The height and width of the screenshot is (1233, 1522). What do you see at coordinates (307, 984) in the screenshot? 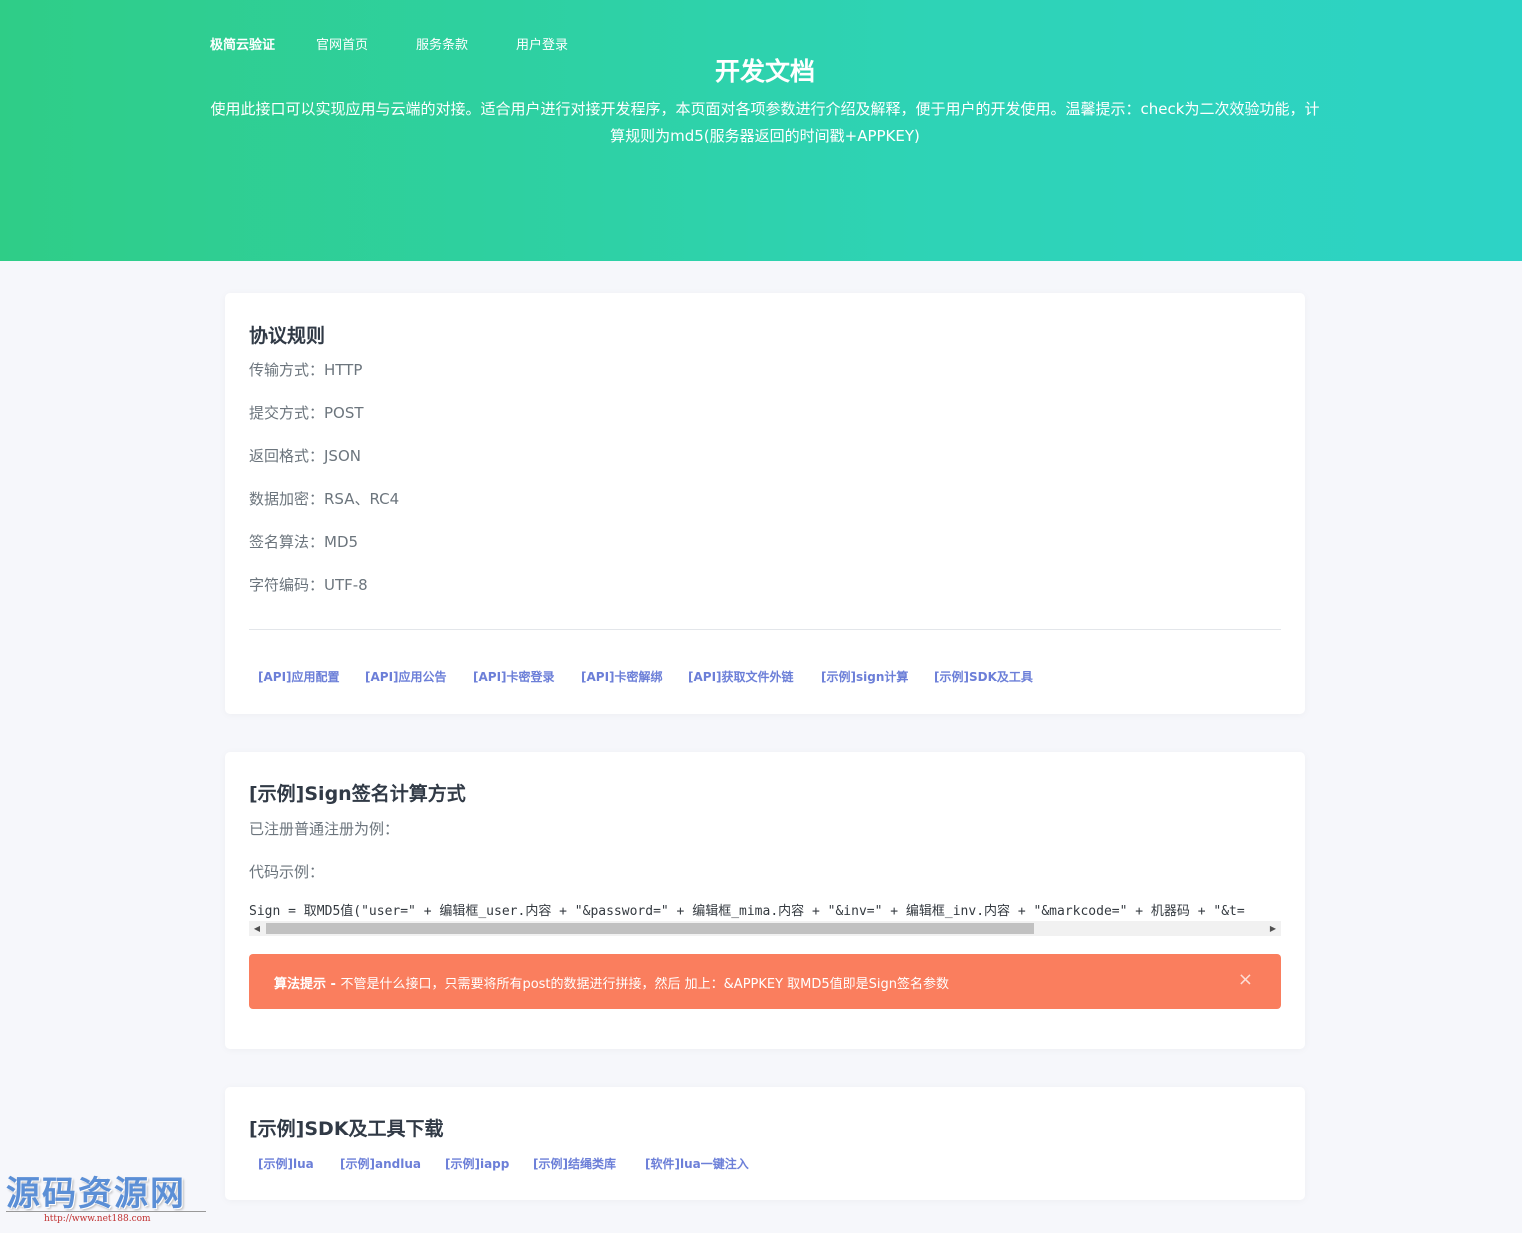
I see `alert-heading: 算法提示 -` at bounding box center [307, 984].